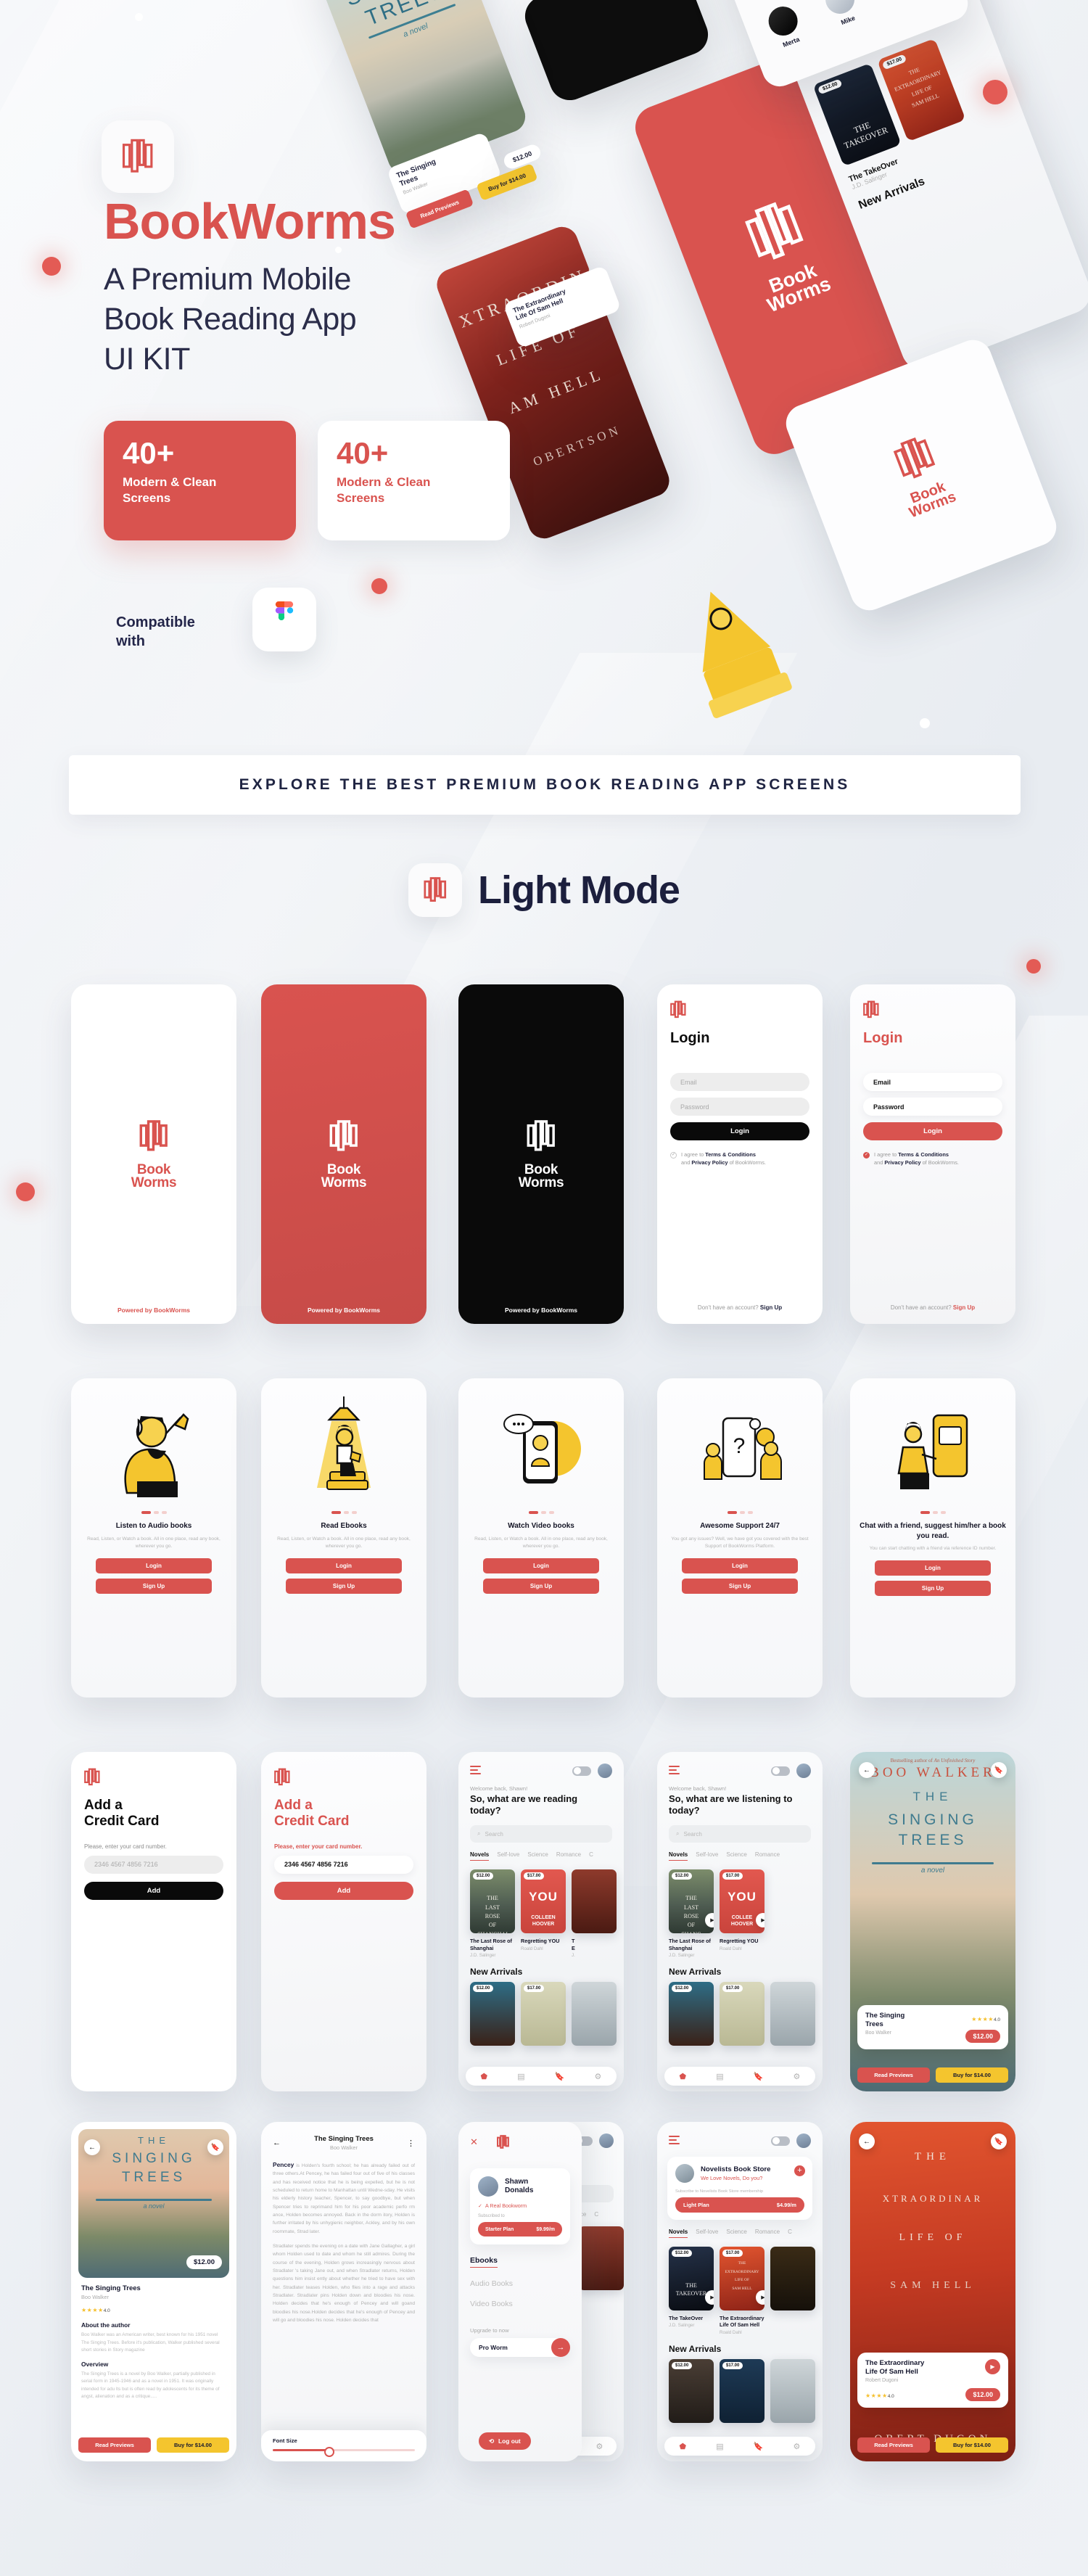  I want to click on font-size-control: Font Size, so click(344, 2445).